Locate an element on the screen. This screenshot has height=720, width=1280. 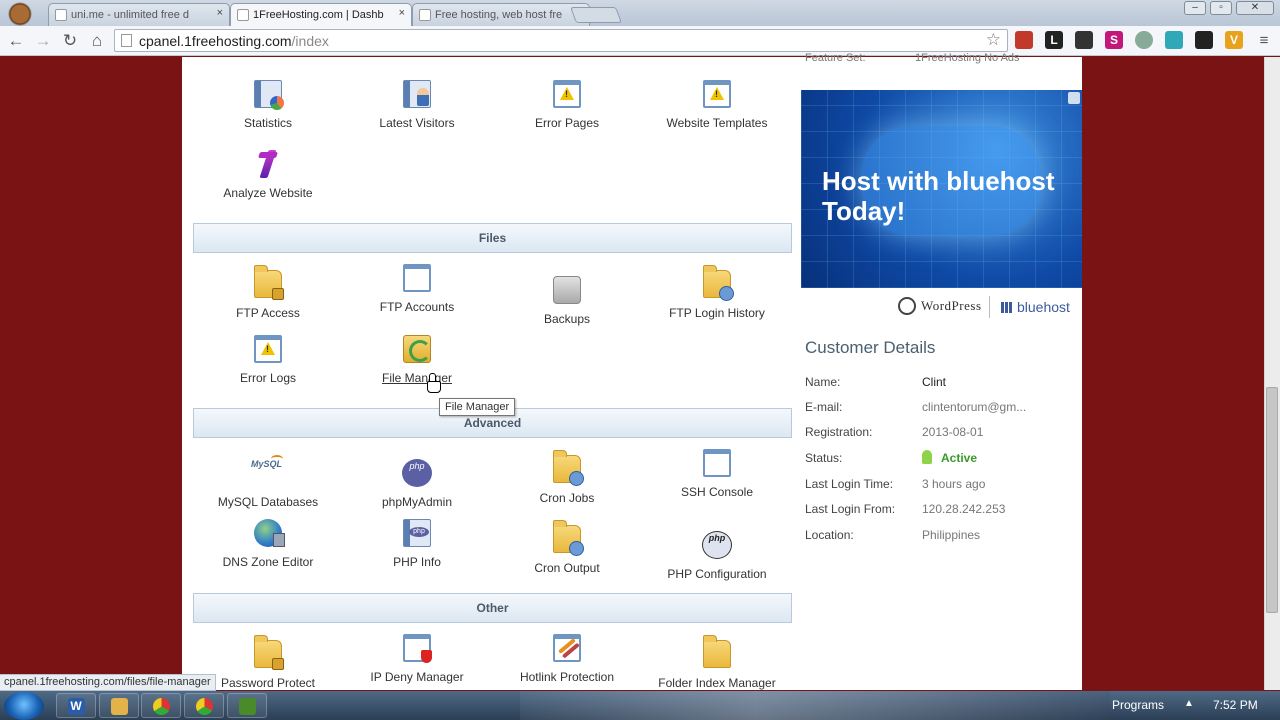
extension-hex-icon is located at coordinates (1174, 40).